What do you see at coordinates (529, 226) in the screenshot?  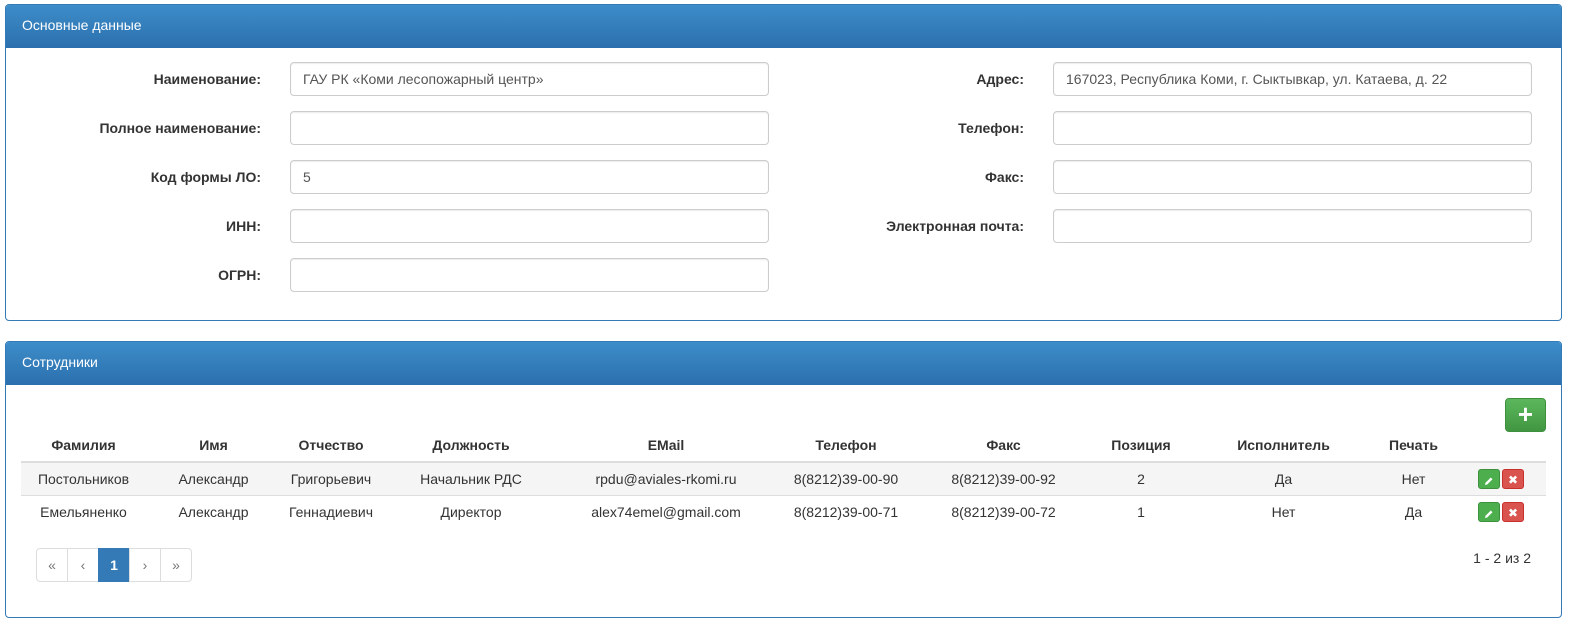 I see `inn-input` at bounding box center [529, 226].